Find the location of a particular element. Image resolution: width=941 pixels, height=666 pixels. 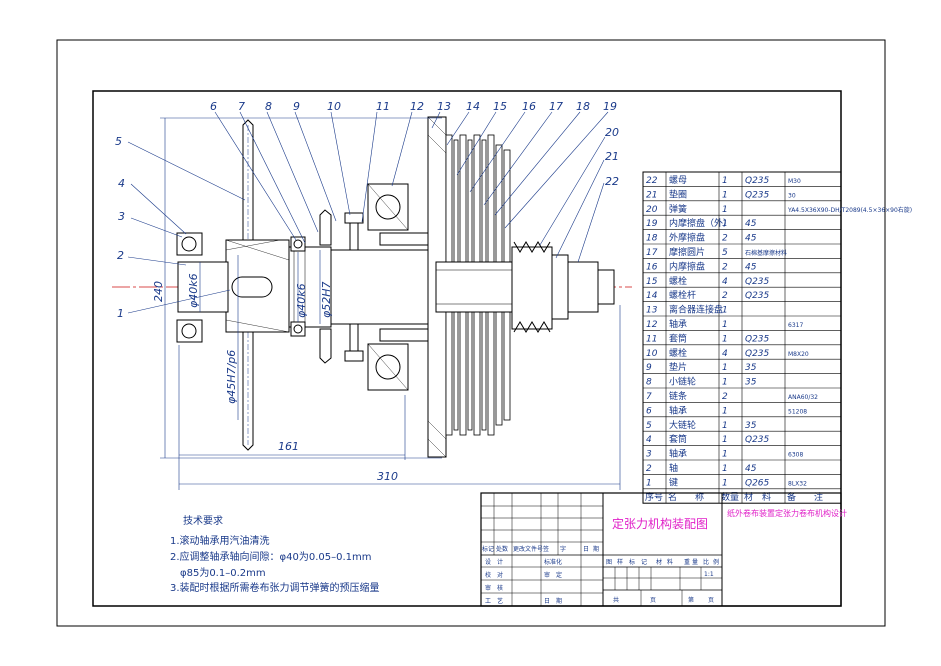

rev-col-3: 更改文件号 is located at coordinates (528, 549).